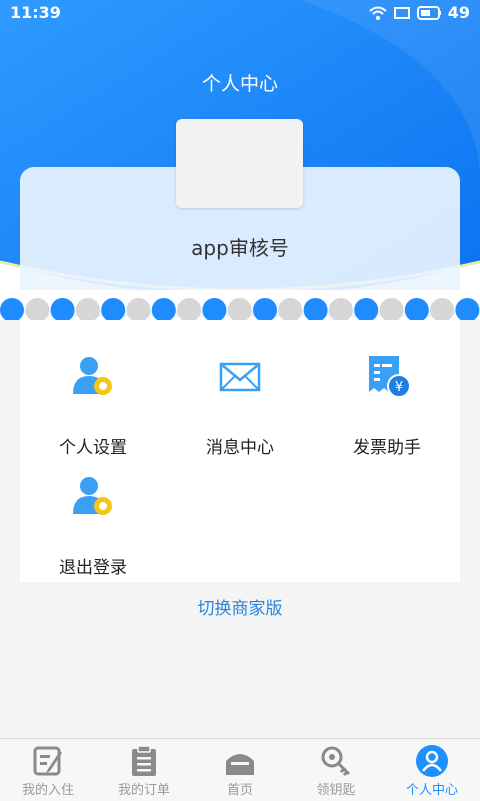  What do you see at coordinates (239, 163) in the screenshot?
I see `avatar` at bounding box center [239, 163].